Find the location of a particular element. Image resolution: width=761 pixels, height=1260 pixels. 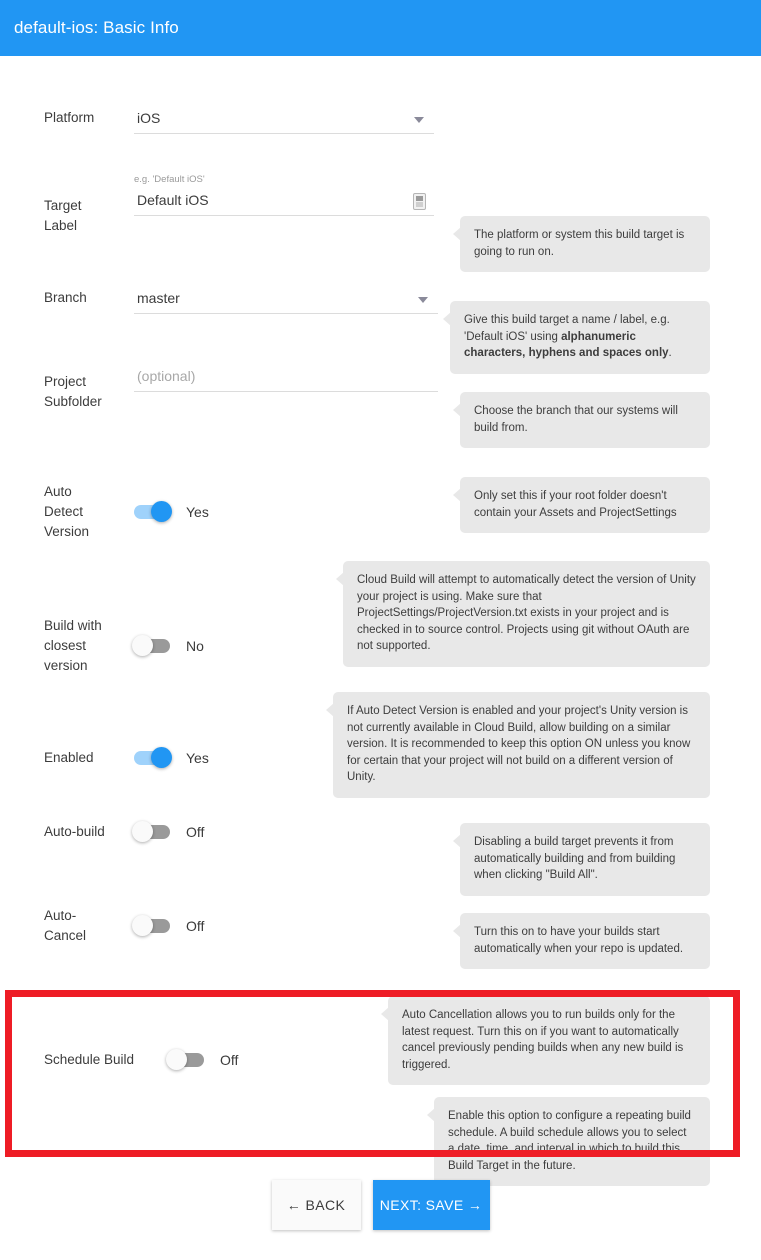

project-subfolder-placeholder: (optional) is located at coordinates (166, 376).